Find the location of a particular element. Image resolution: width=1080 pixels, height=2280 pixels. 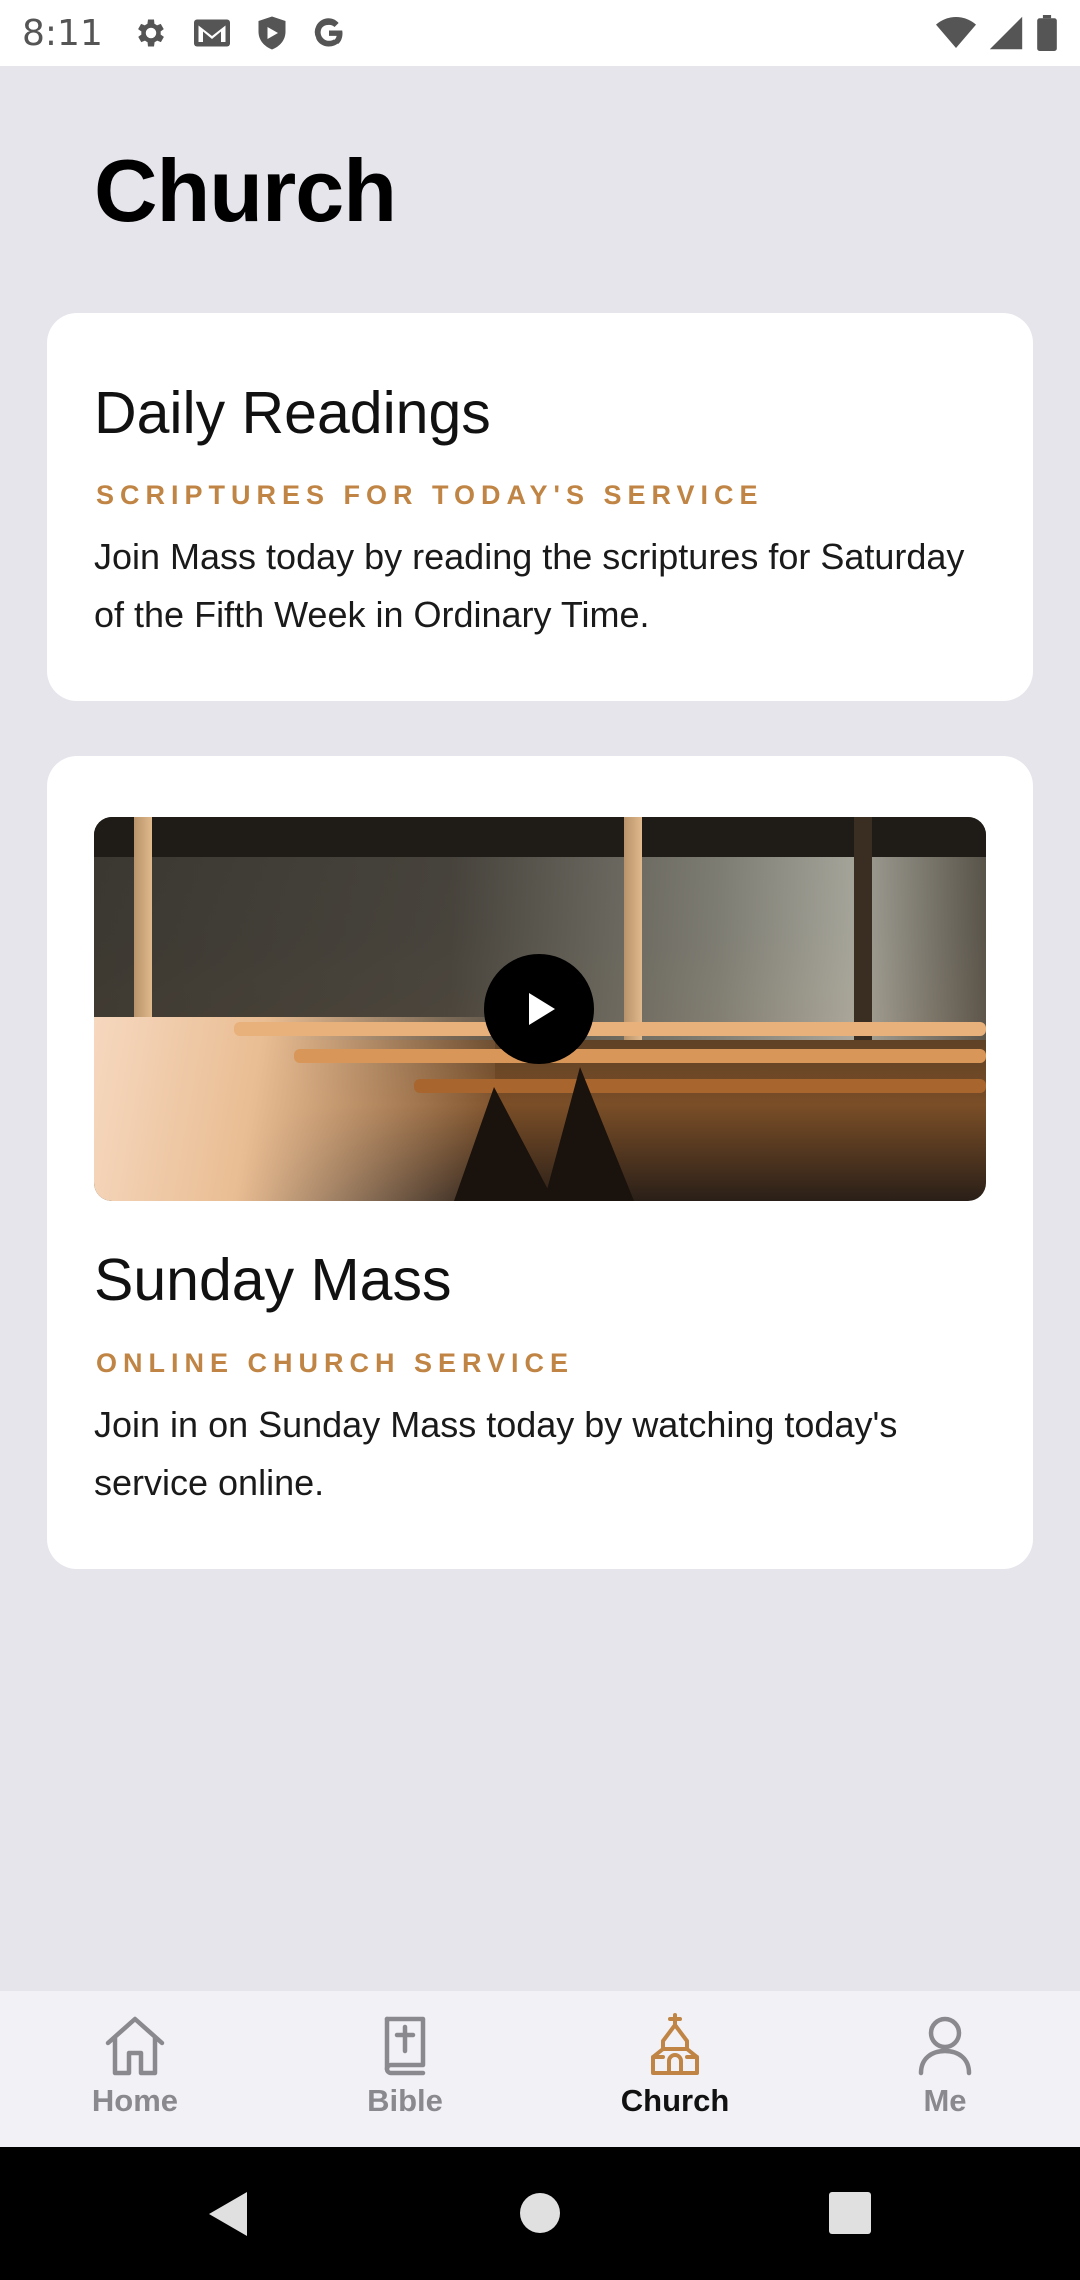

sunday-mass-title: Sunday Mass is located at coordinates (273, 1280).